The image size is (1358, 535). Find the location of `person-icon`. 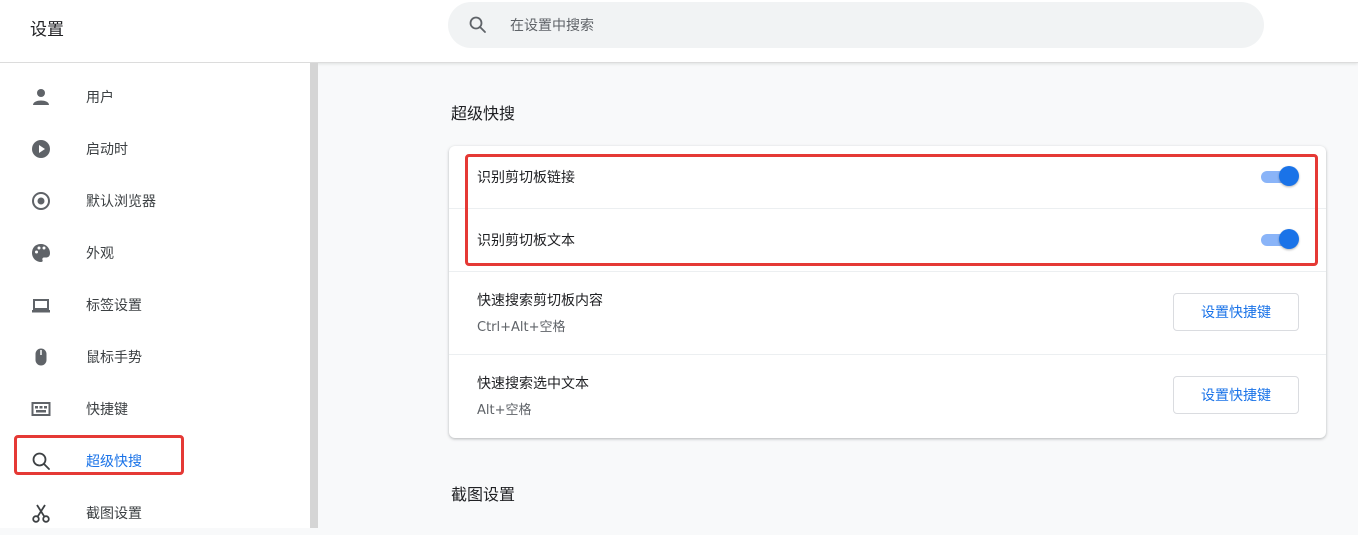

person-icon is located at coordinates (41, 97).